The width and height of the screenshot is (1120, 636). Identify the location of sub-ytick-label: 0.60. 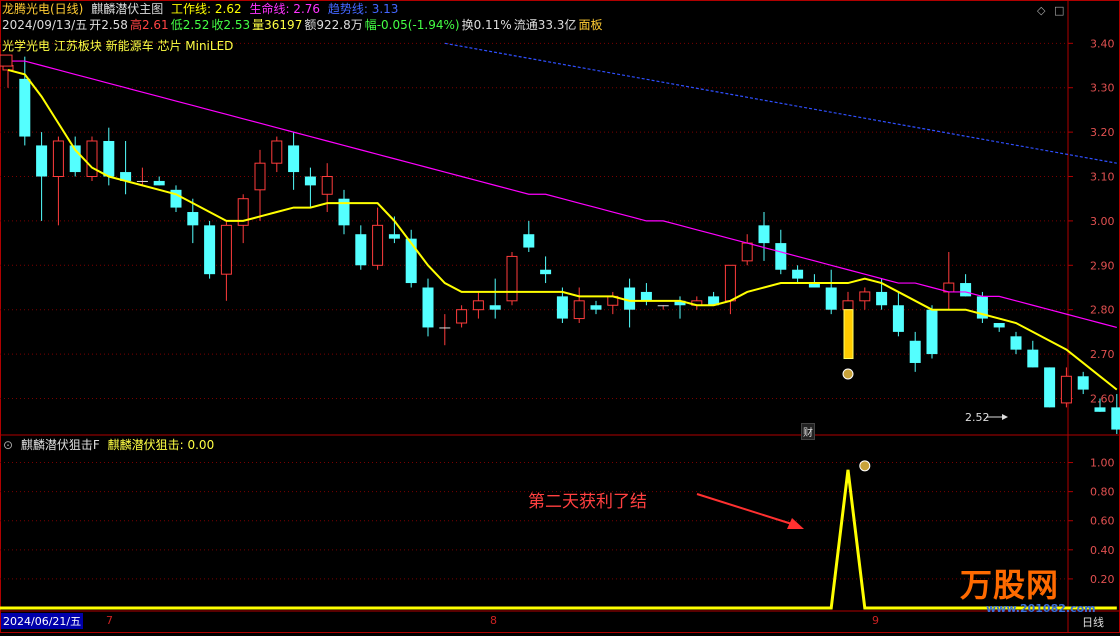
(1102, 521).